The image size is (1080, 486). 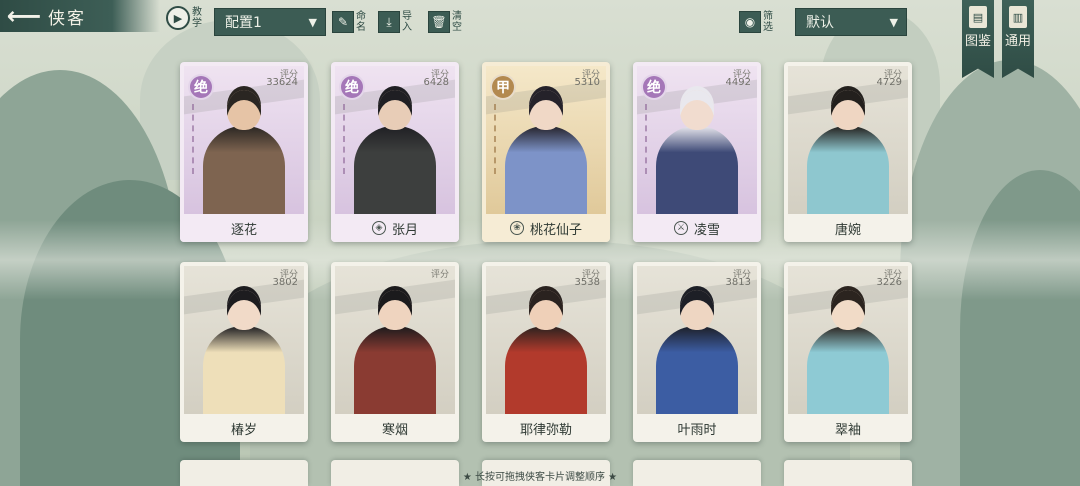 What do you see at coordinates (243, 23) in the screenshot?
I see `config-select-value: 配置1` at bounding box center [243, 23].